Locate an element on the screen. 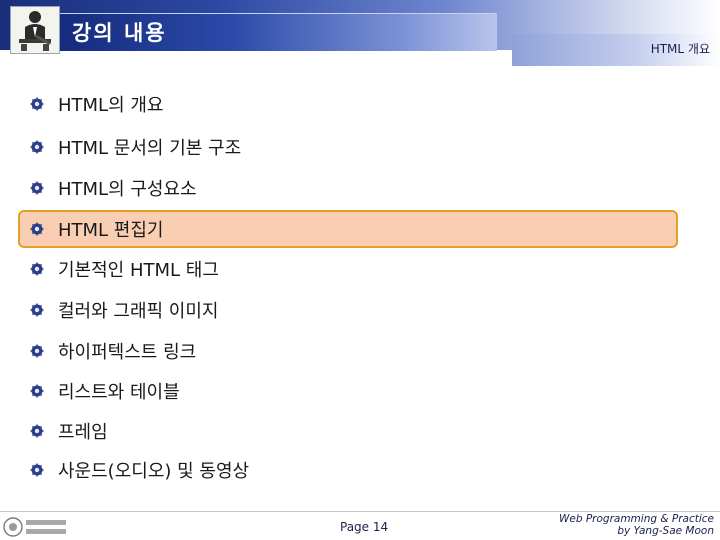 This screenshot has width=720, height=540. credit-author: by Yang-Sae Moon is located at coordinates (665, 531).